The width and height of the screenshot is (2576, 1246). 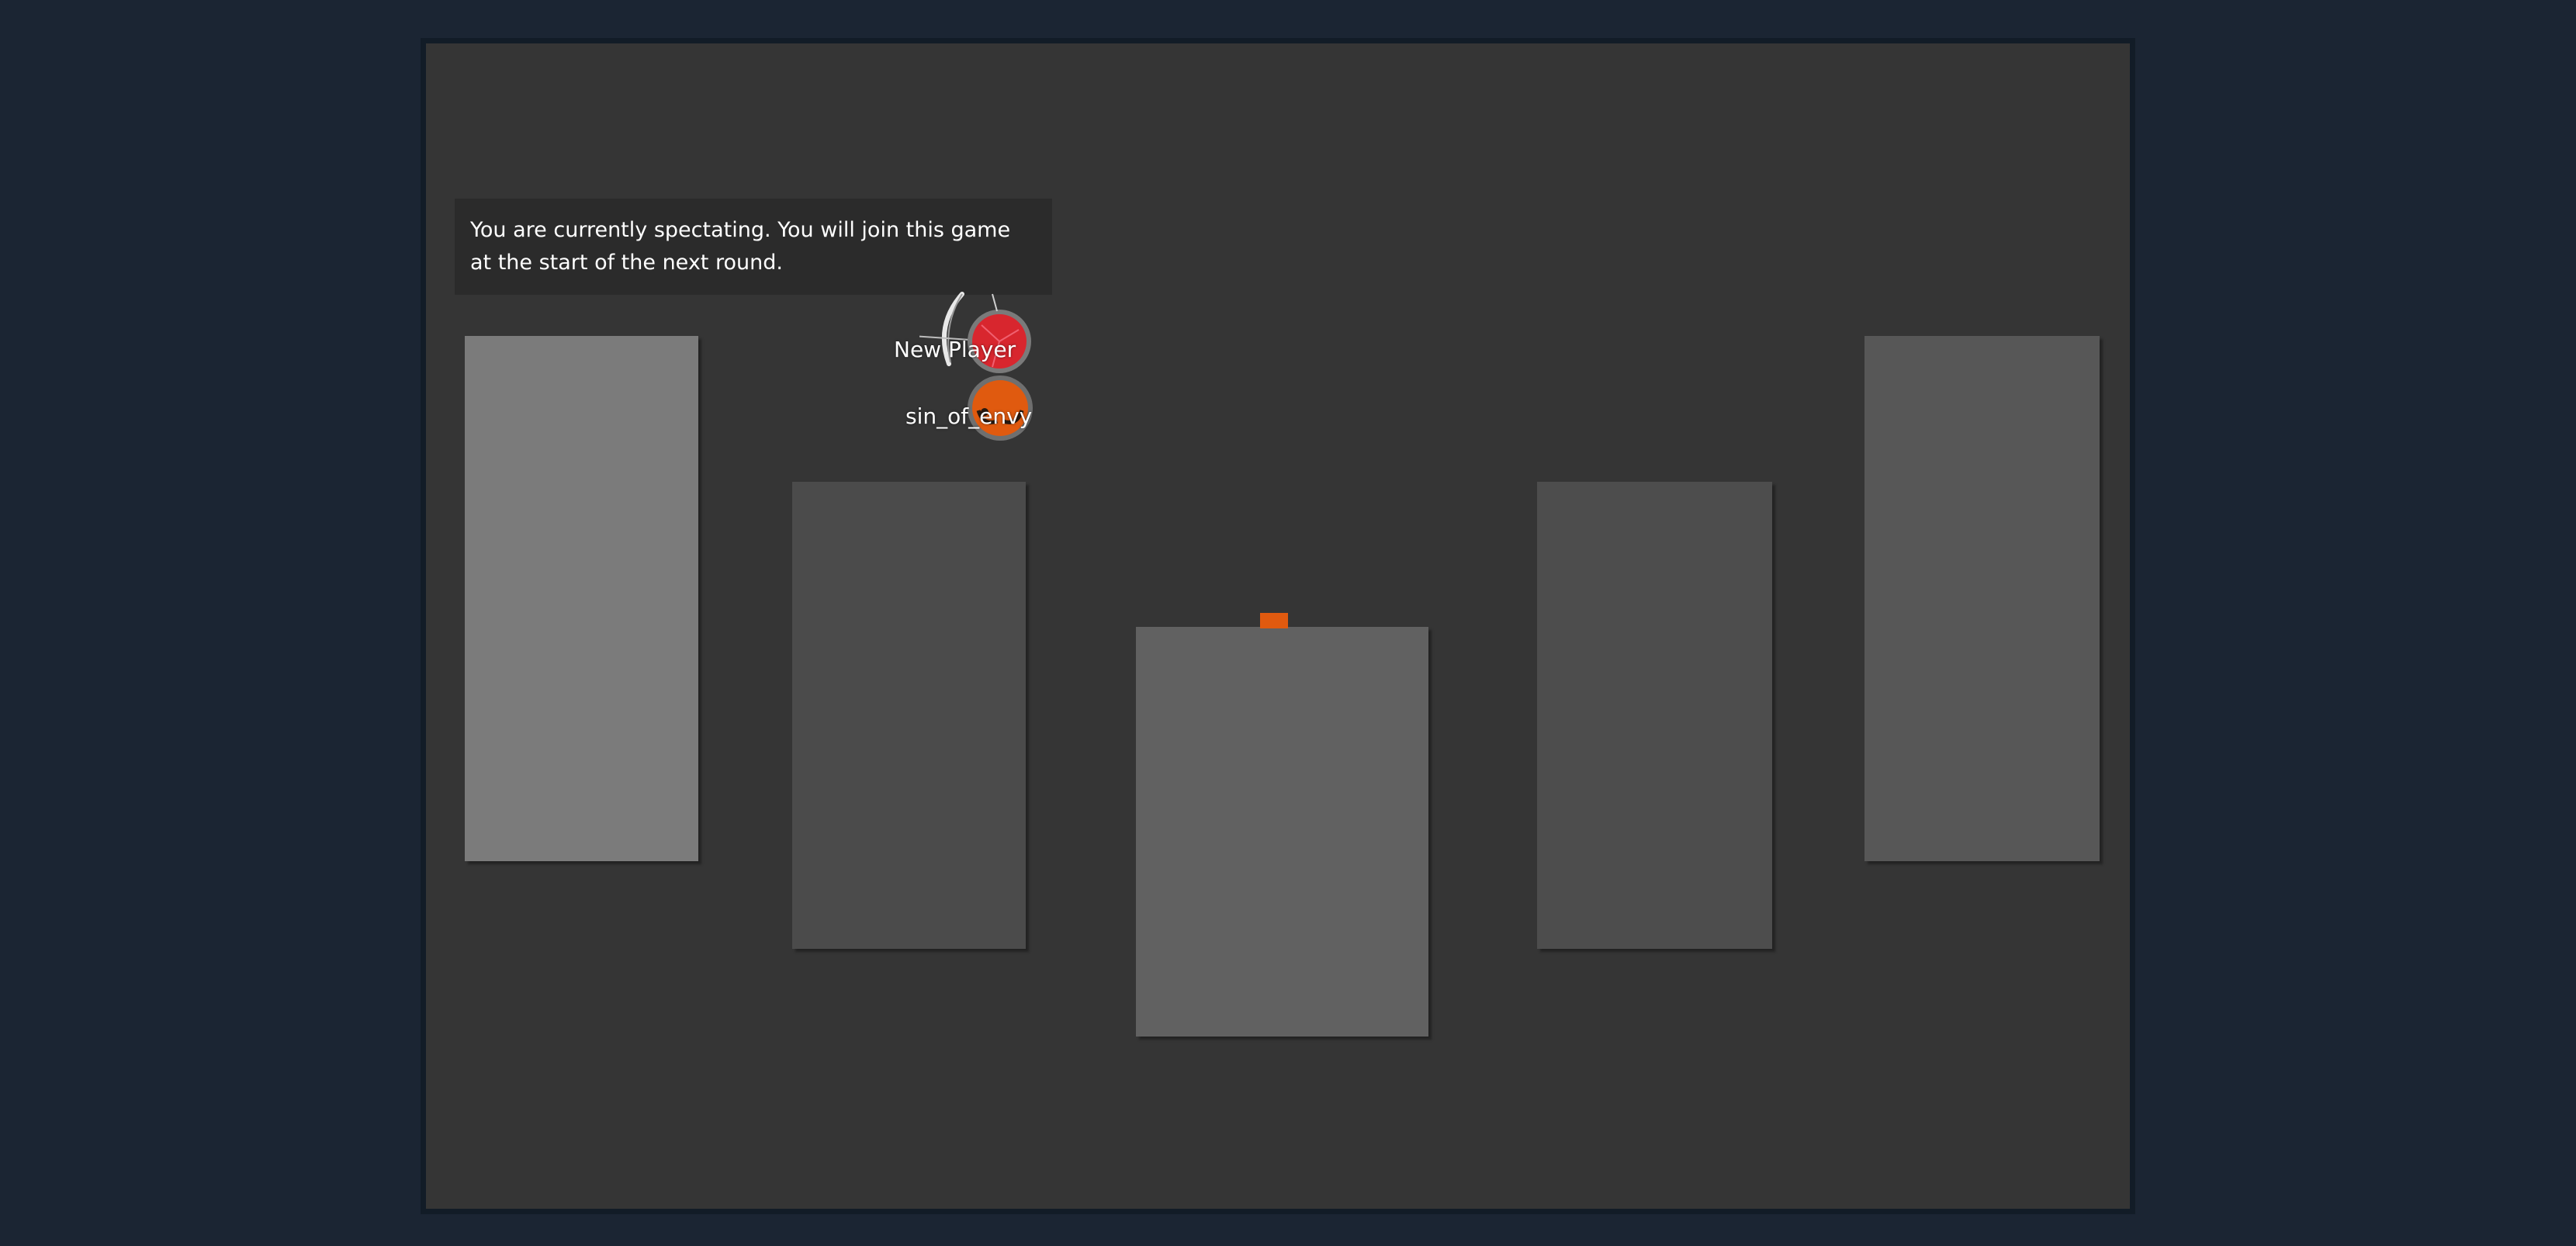 What do you see at coordinates (581, 598) in the screenshot?
I see `platform-left-tall` at bounding box center [581, 598].